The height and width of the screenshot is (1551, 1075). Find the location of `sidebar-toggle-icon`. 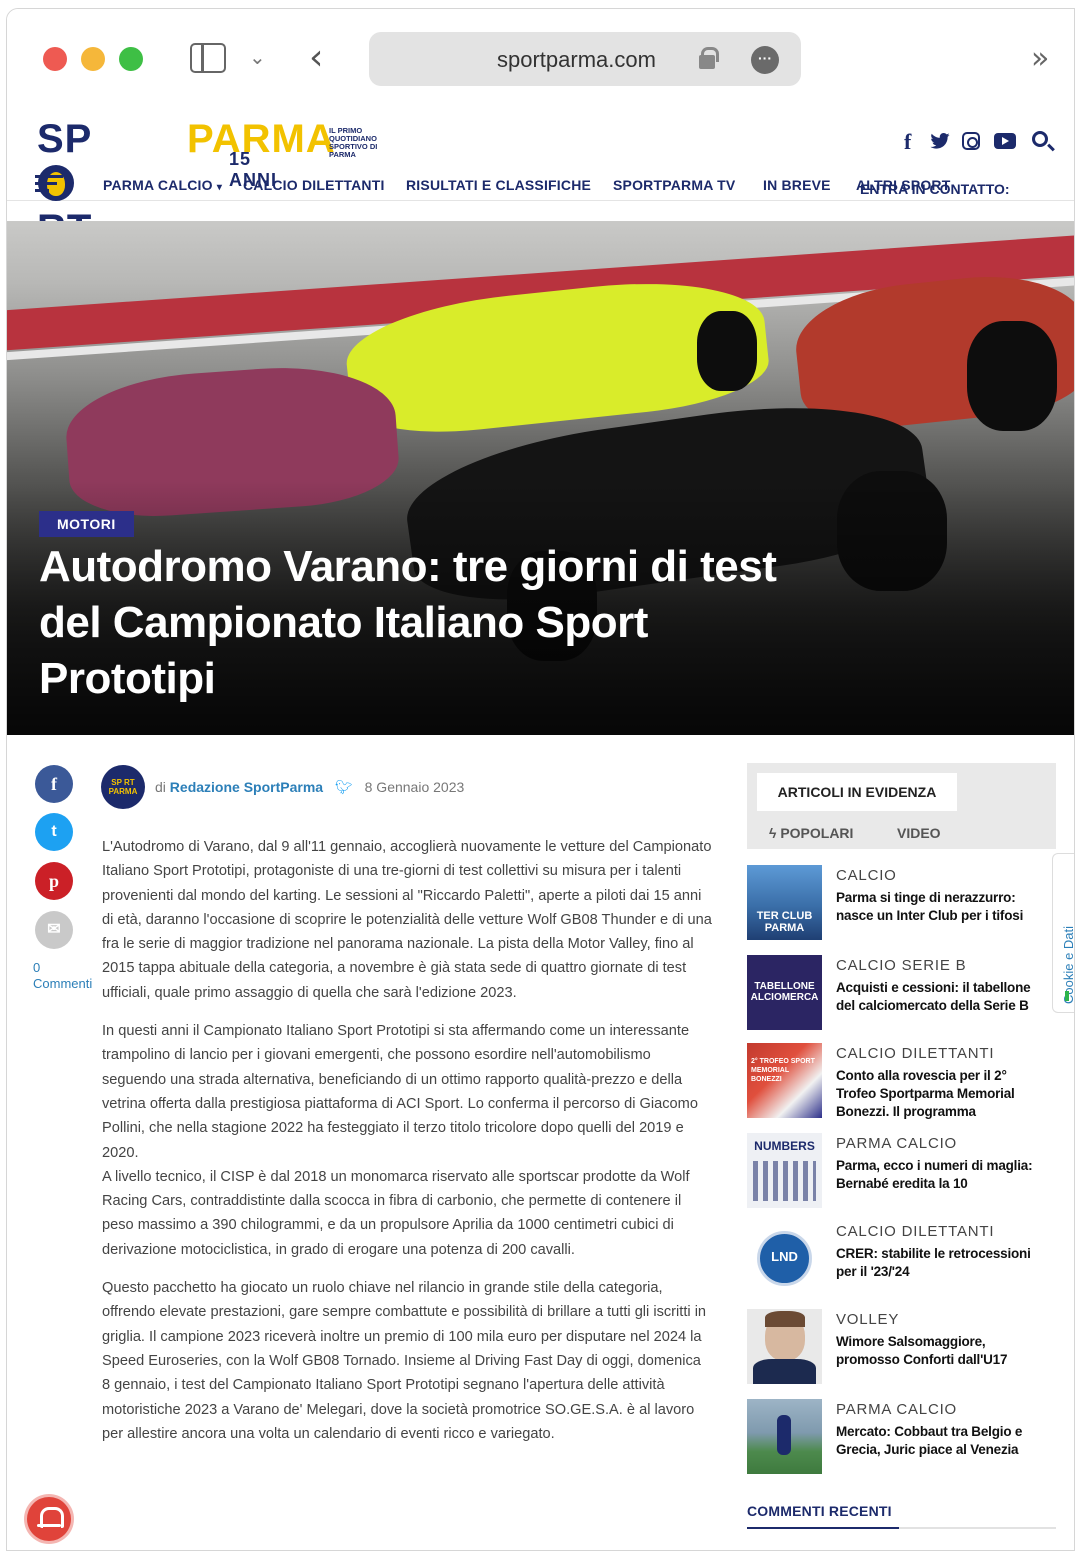

sidebar-toggle-icon is located at coordinates (208, 58).